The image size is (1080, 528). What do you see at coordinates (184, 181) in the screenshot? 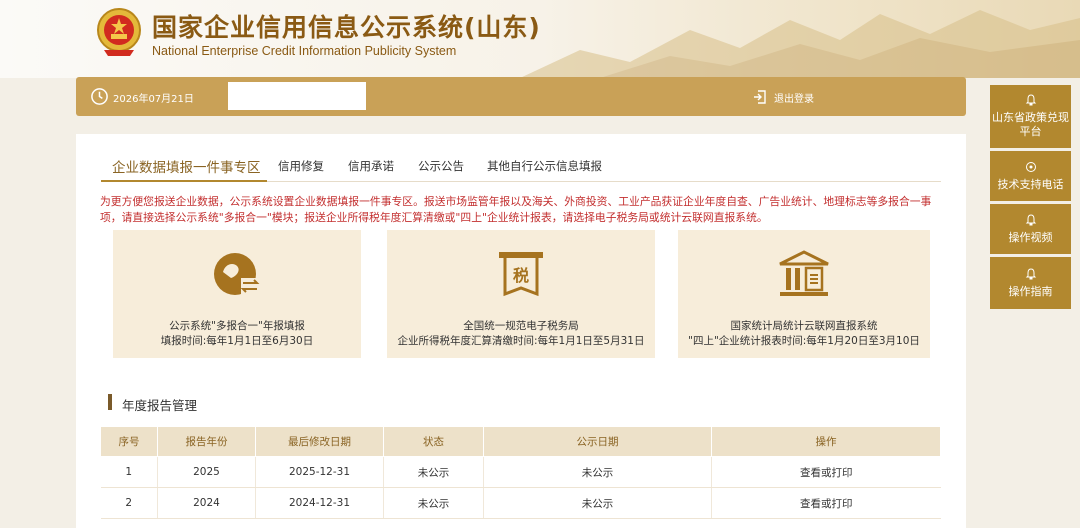
I see `active-tab-indicator` at bounding box center [184, 181].